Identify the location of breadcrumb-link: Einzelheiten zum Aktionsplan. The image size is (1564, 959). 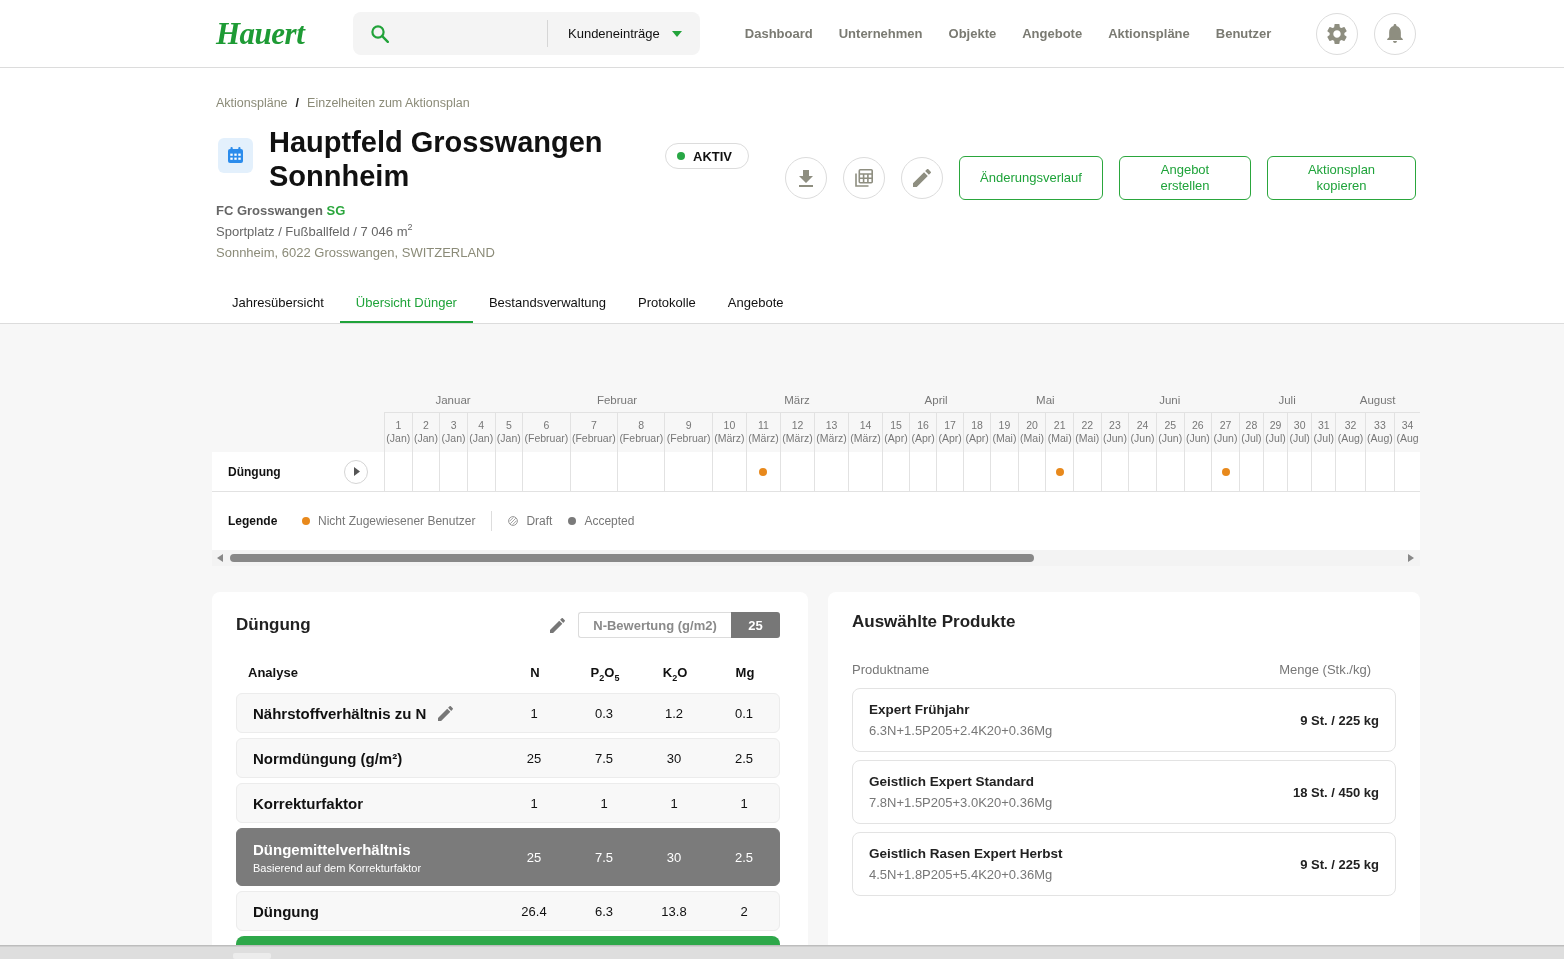
(388, 103).